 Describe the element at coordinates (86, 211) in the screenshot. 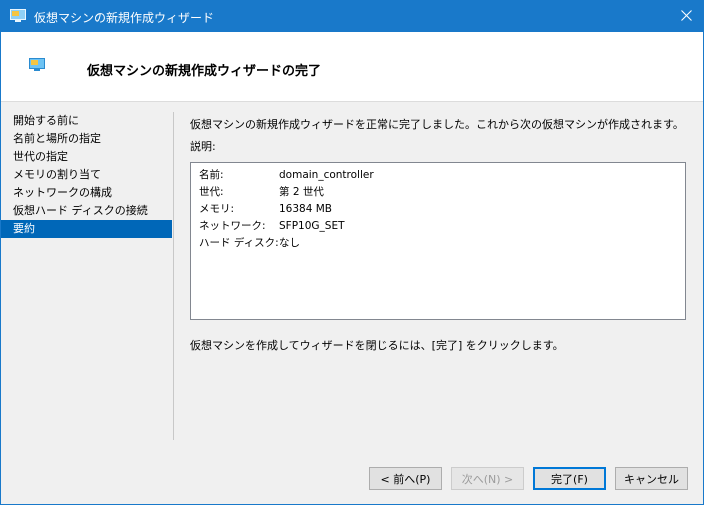

I see `nav-item-virtual-hard-disk: 仮想ハード ディスクの接続` at that location.